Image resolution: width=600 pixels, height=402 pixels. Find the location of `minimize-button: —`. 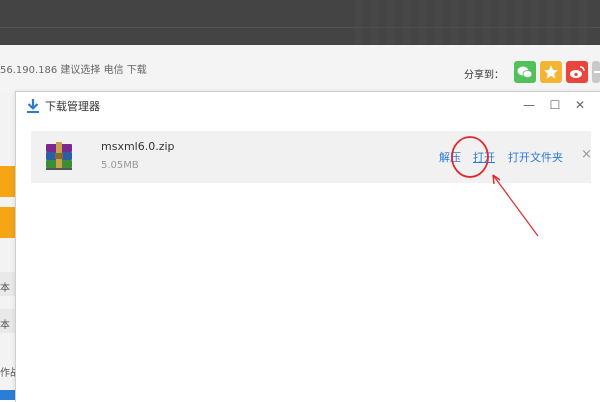

minimize-button: — is located at coordinates (529, 105).